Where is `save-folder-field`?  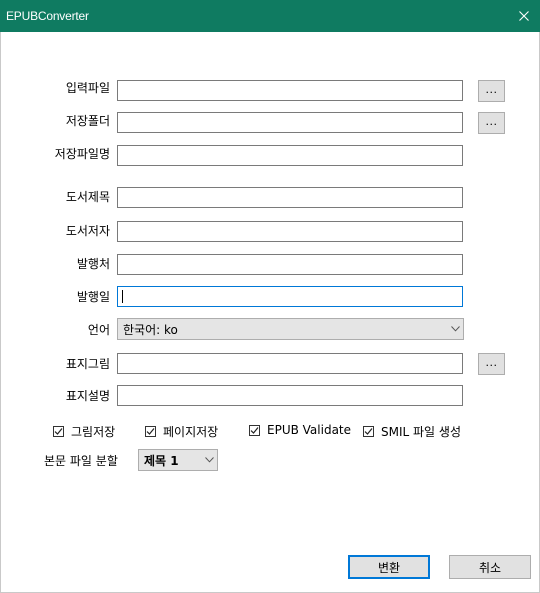 save-folder-field is located at coordinates (290, 122).